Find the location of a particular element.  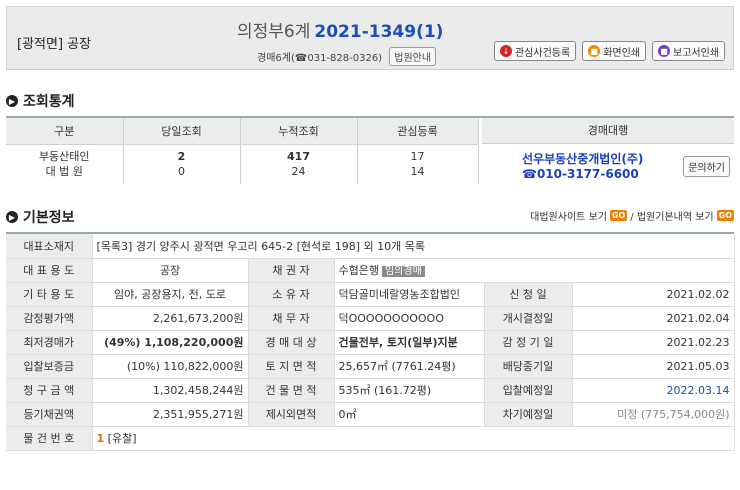

basic-section-title: ▶ 기본정보 is located at coordinates (40, 217).